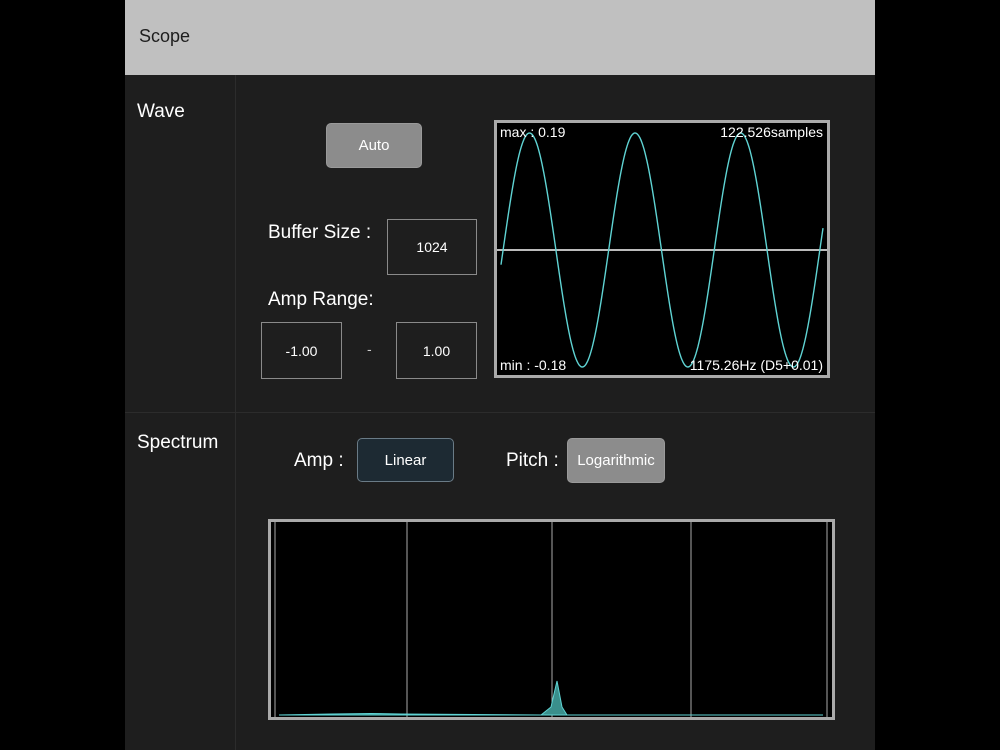 The height and width of the screenshot is (750, 1000). What do you see at coordinates (319, 460) in the screenshot?
I see `amp-mode-label: Amp :` at bounding box center [319, 460].